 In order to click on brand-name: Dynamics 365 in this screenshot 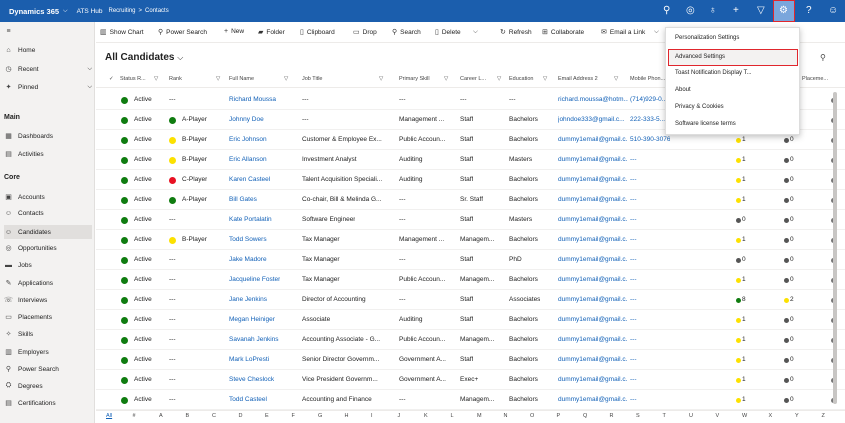, I will do `click(34, 11)`.